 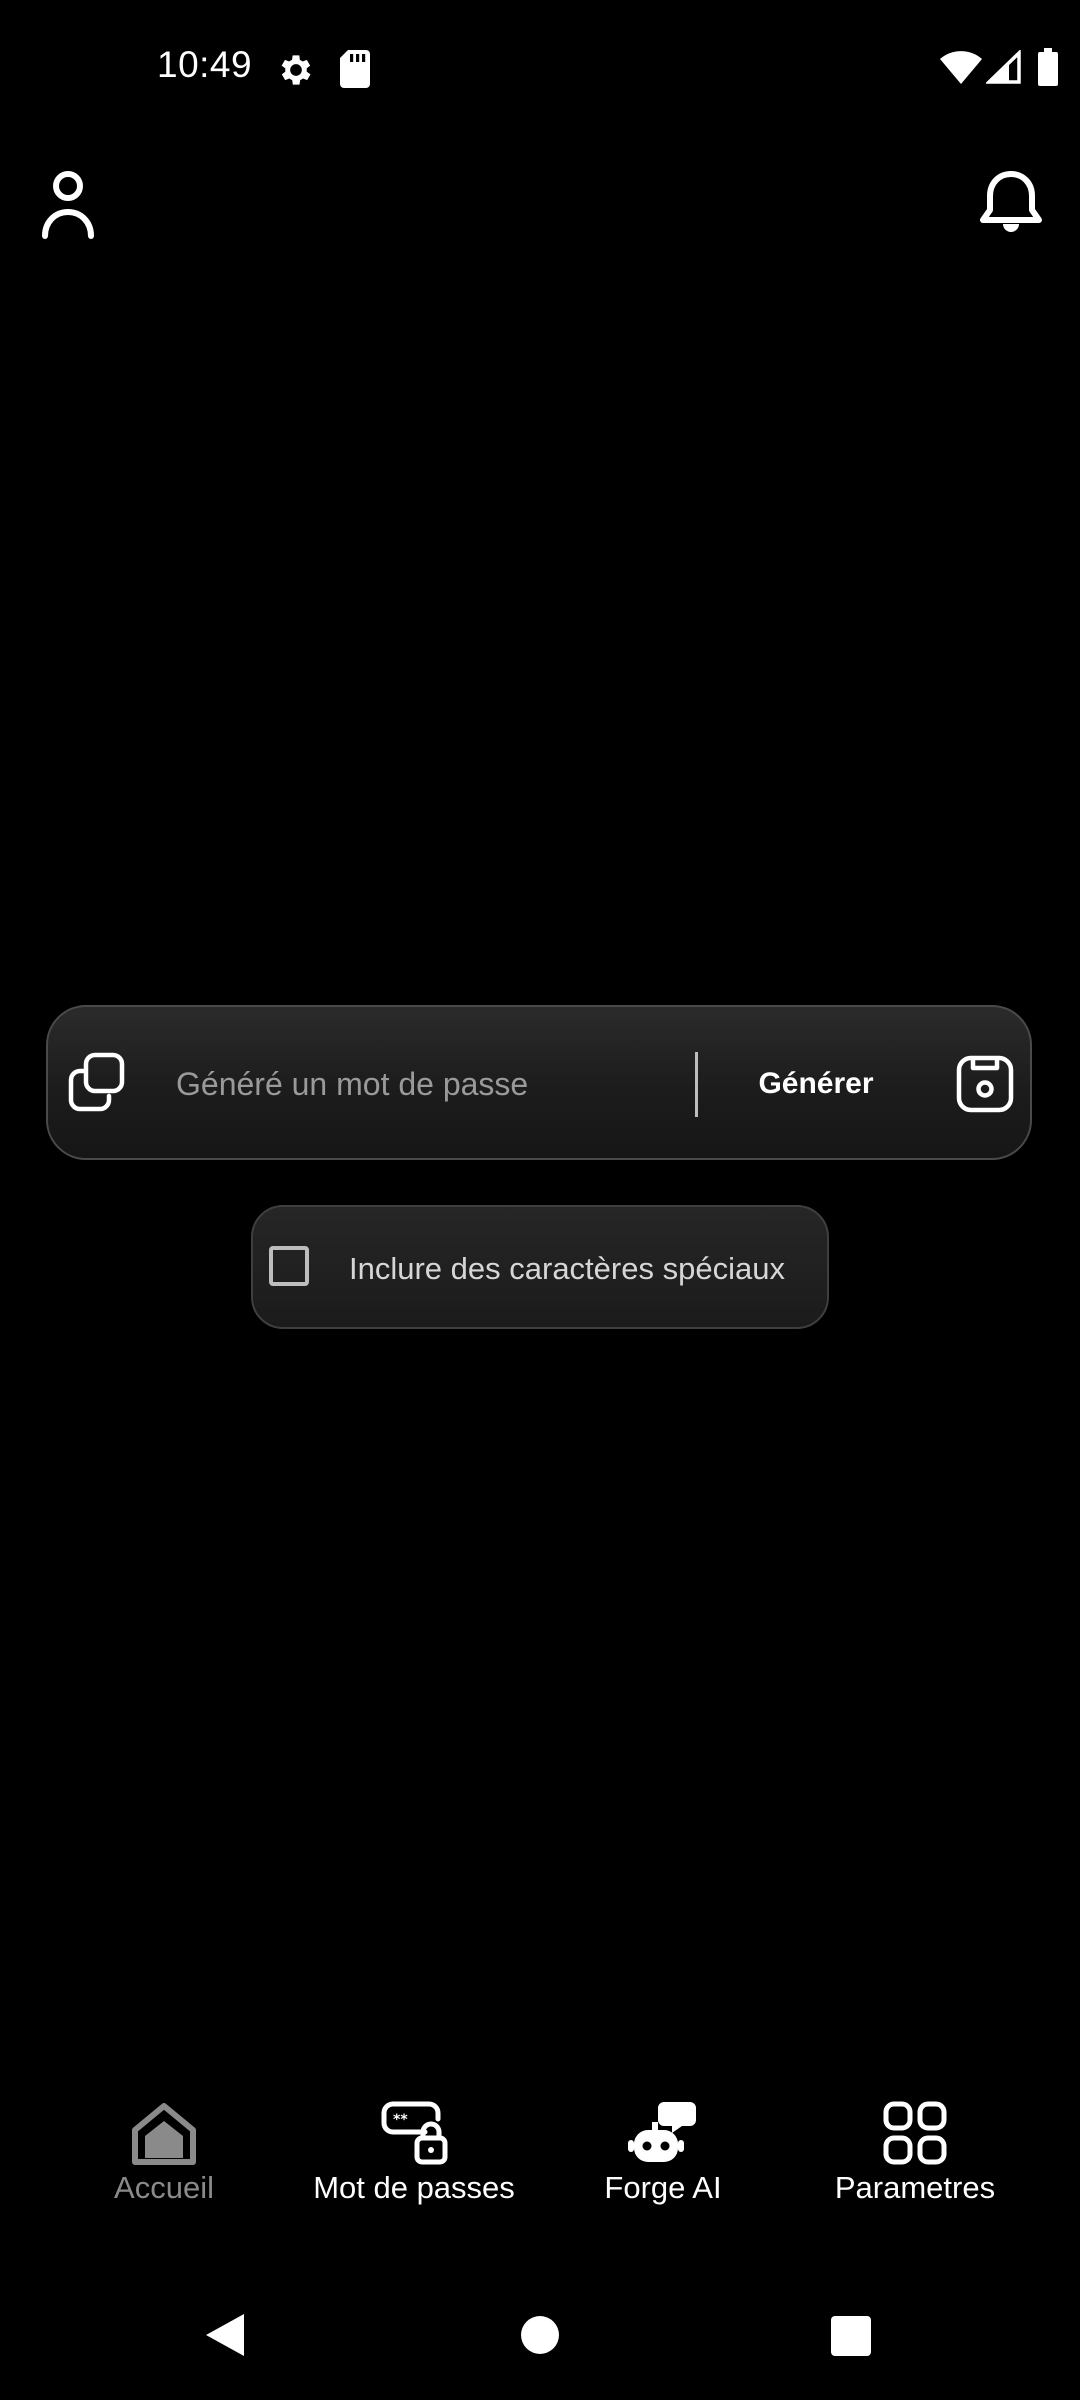 What do you see at coordinates (1048, 67) in the screenshot?
I see `battery-icon` at bounding box center [1048, 67].